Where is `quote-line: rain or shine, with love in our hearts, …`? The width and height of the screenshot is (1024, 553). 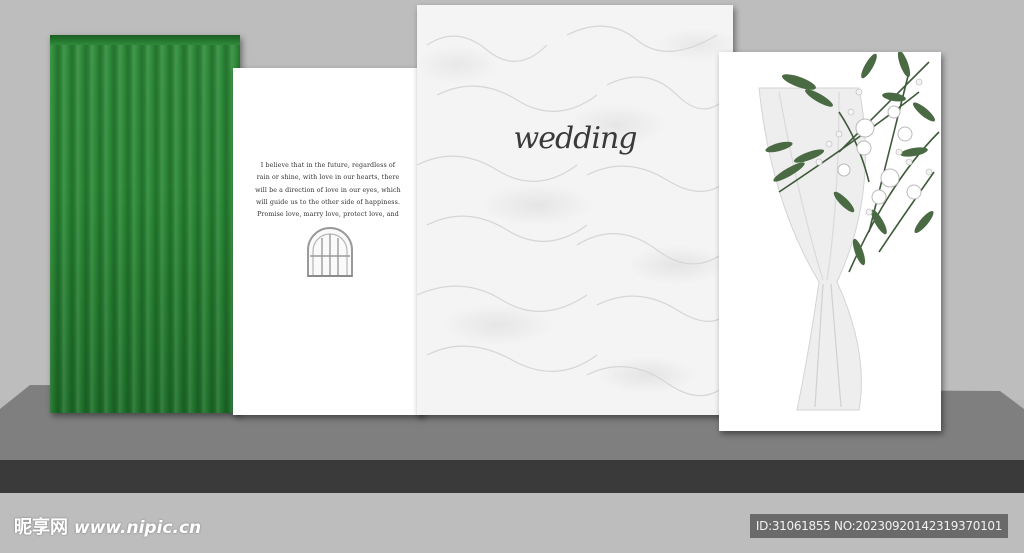
quote-line: rain or shine, with love in our hearts, … is located at coordinates (328, 178).